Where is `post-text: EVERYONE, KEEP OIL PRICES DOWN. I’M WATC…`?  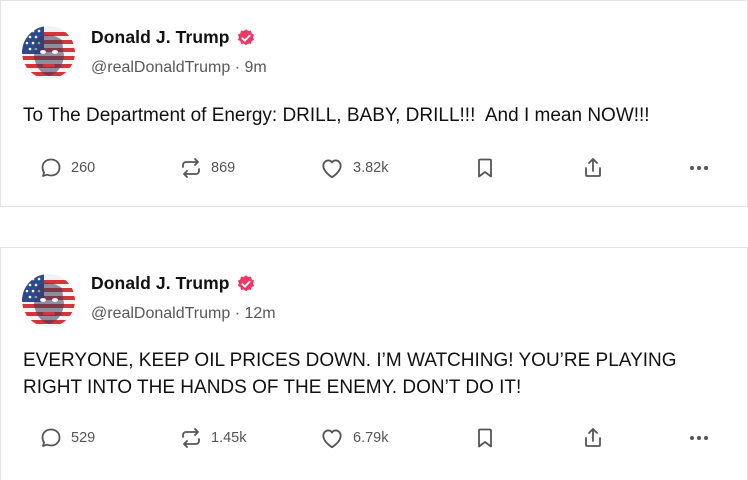 post-text: EVERYONE, KEEP OIL PRICES DOWN. I’M WATC… is located at coordinates (352, 374).